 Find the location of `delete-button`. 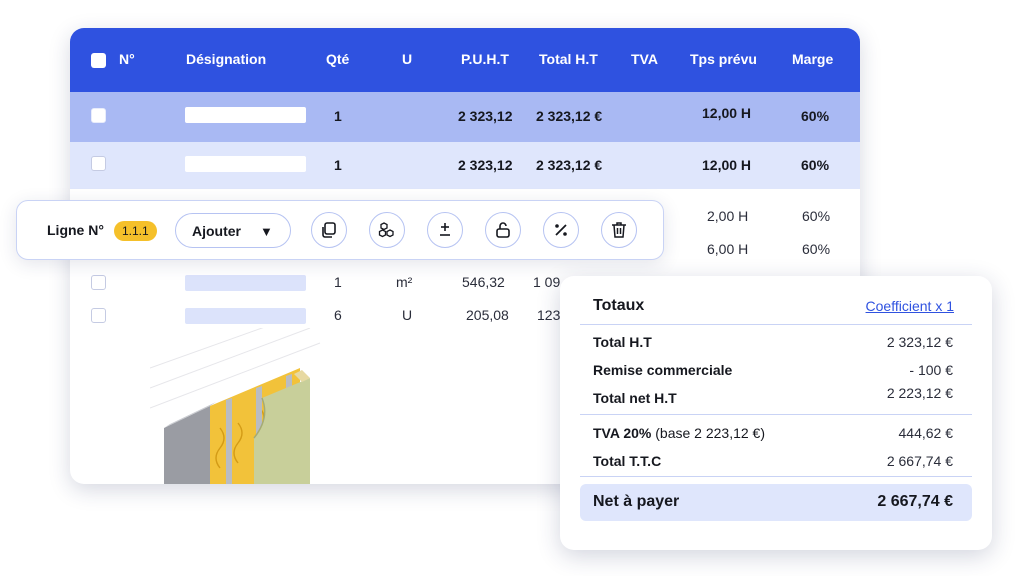

delete-button is located at coordinates (619, 230).